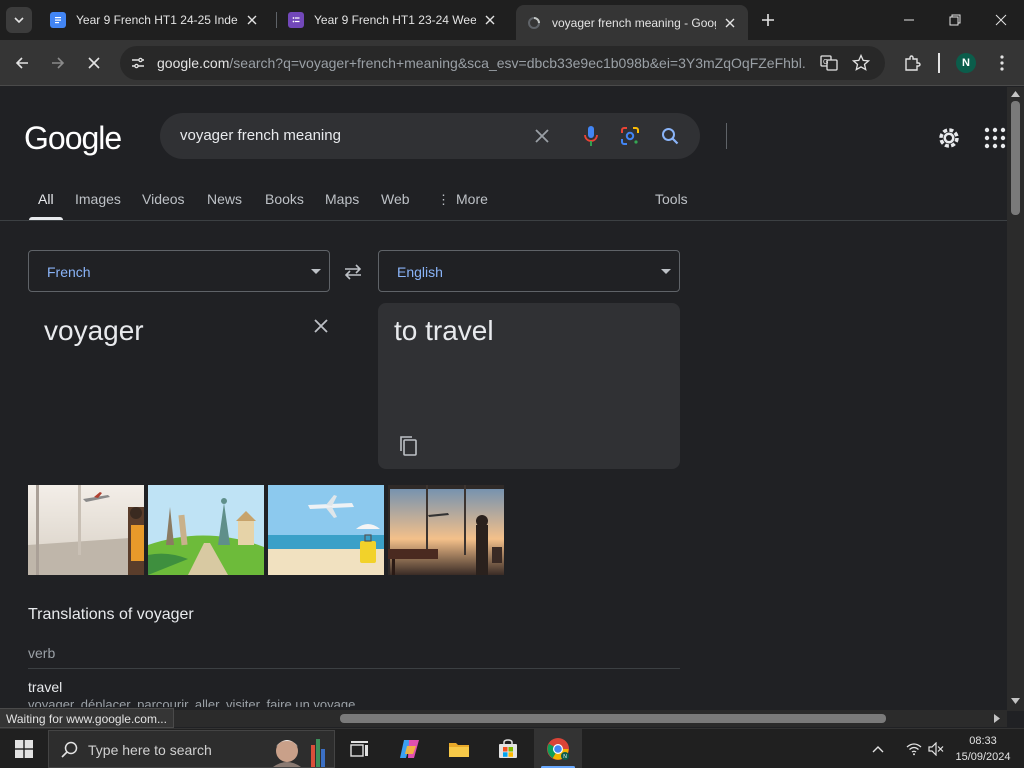 The image size is (1024, 768). Describe the element at coordinates (342, 199) in the screenshot. I see `tab-maps: Maps` at that location.